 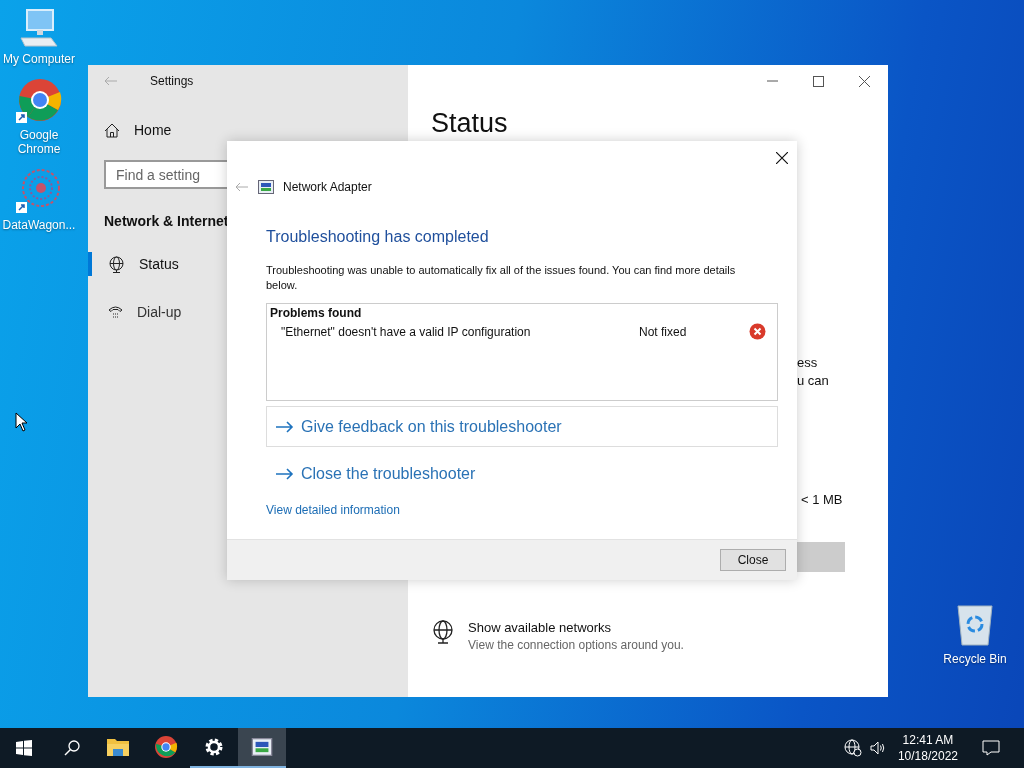 What do you see at coordinates (406, 331) in the screenshot?
I see `problem-text: "Ethernet" doesn't have a valid IP configuration` at bounding box center [406, 331].